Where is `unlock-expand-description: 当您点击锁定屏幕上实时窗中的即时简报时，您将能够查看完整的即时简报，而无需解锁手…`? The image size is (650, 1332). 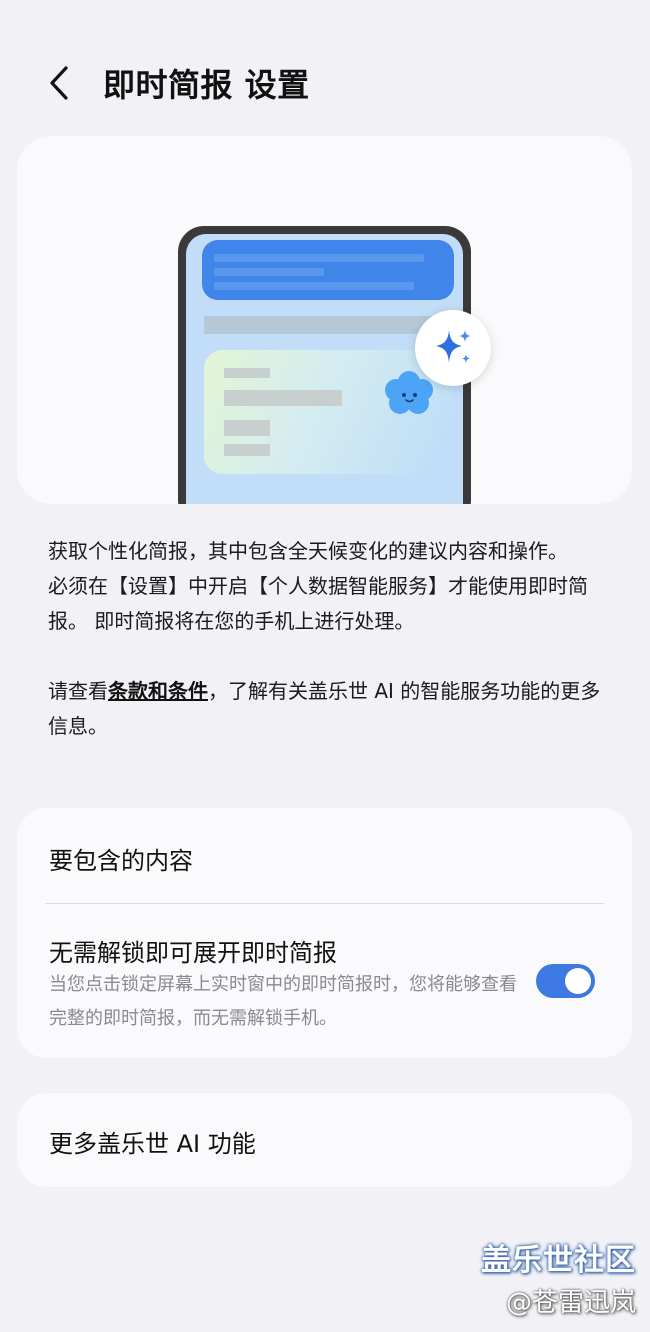
unlock-expand-description: 当您点击锁定屏幕上实时窗中的即时简报时，您将能够查看完整的即时简报，而无需解锁手… is located at coordinates (283, 1001).